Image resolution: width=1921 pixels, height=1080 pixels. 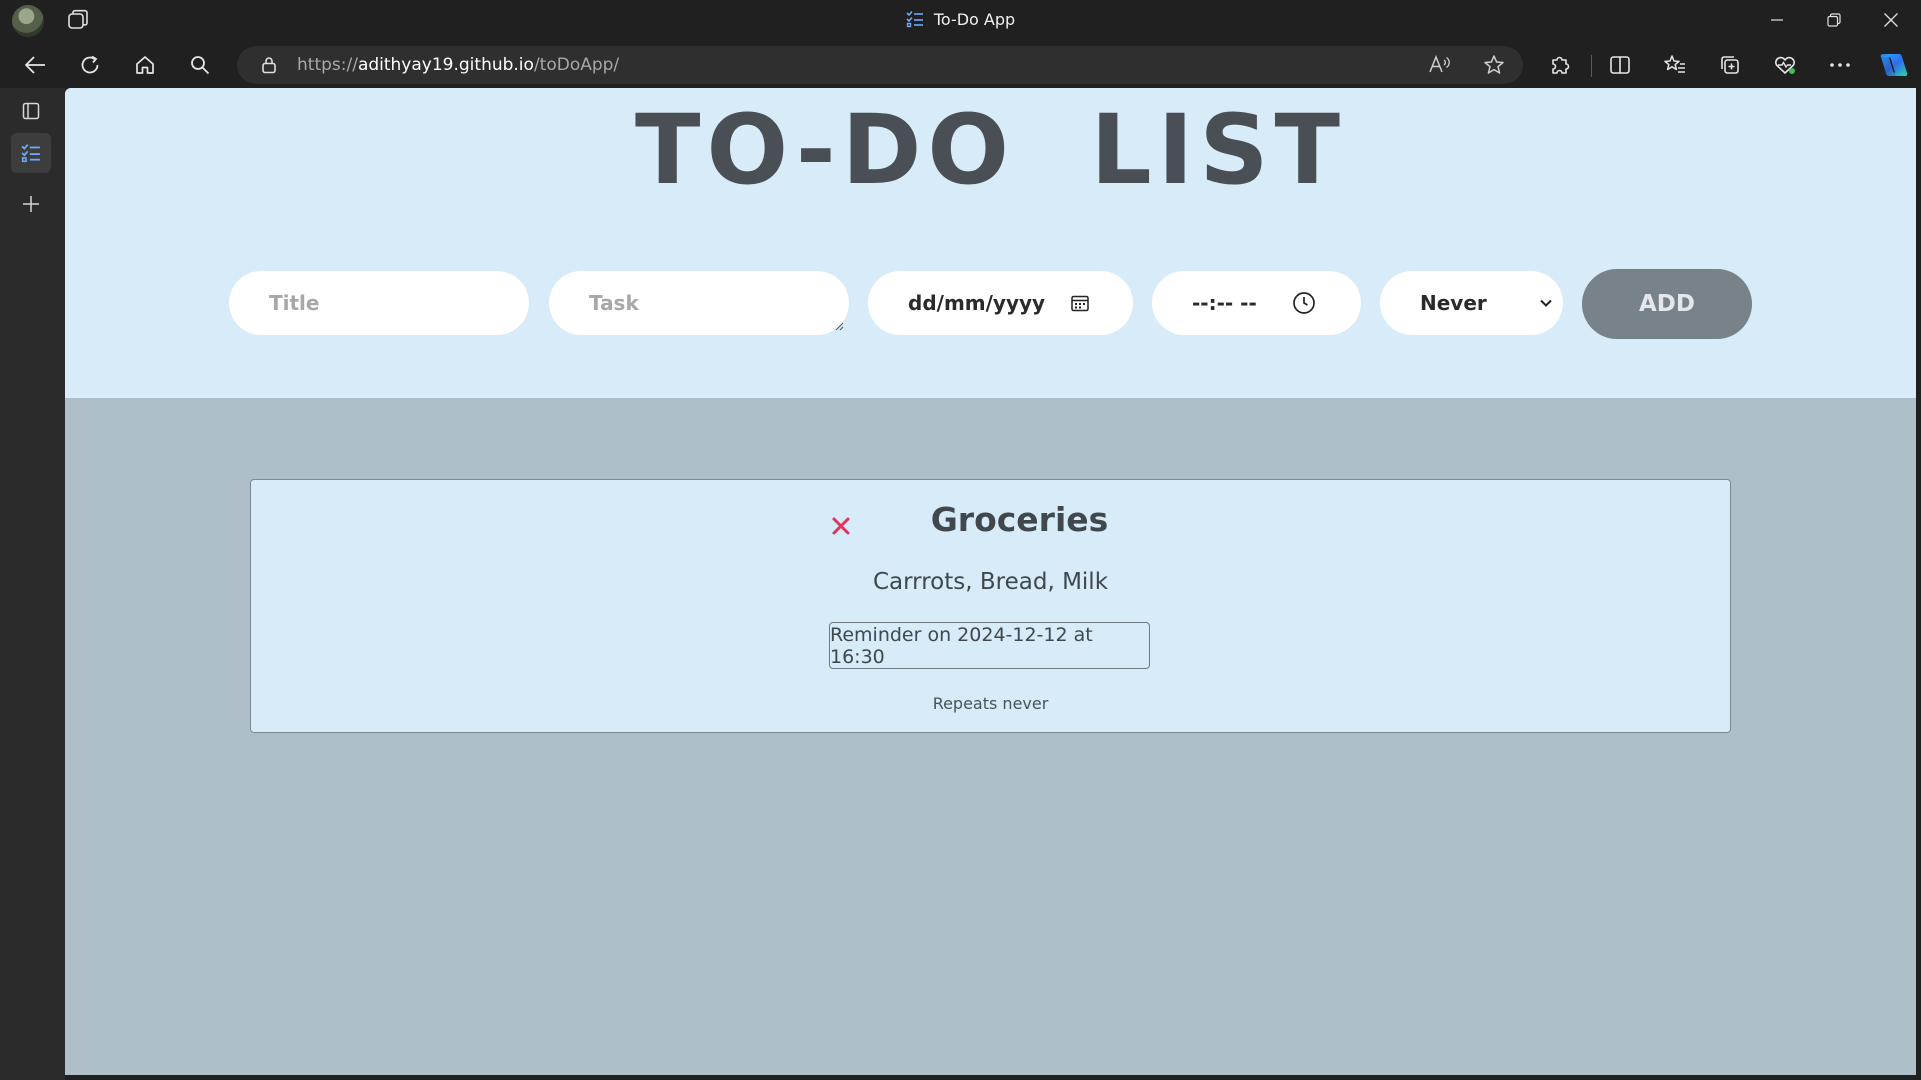 I want to click on title-input: Title, so click(x=379, y=303).